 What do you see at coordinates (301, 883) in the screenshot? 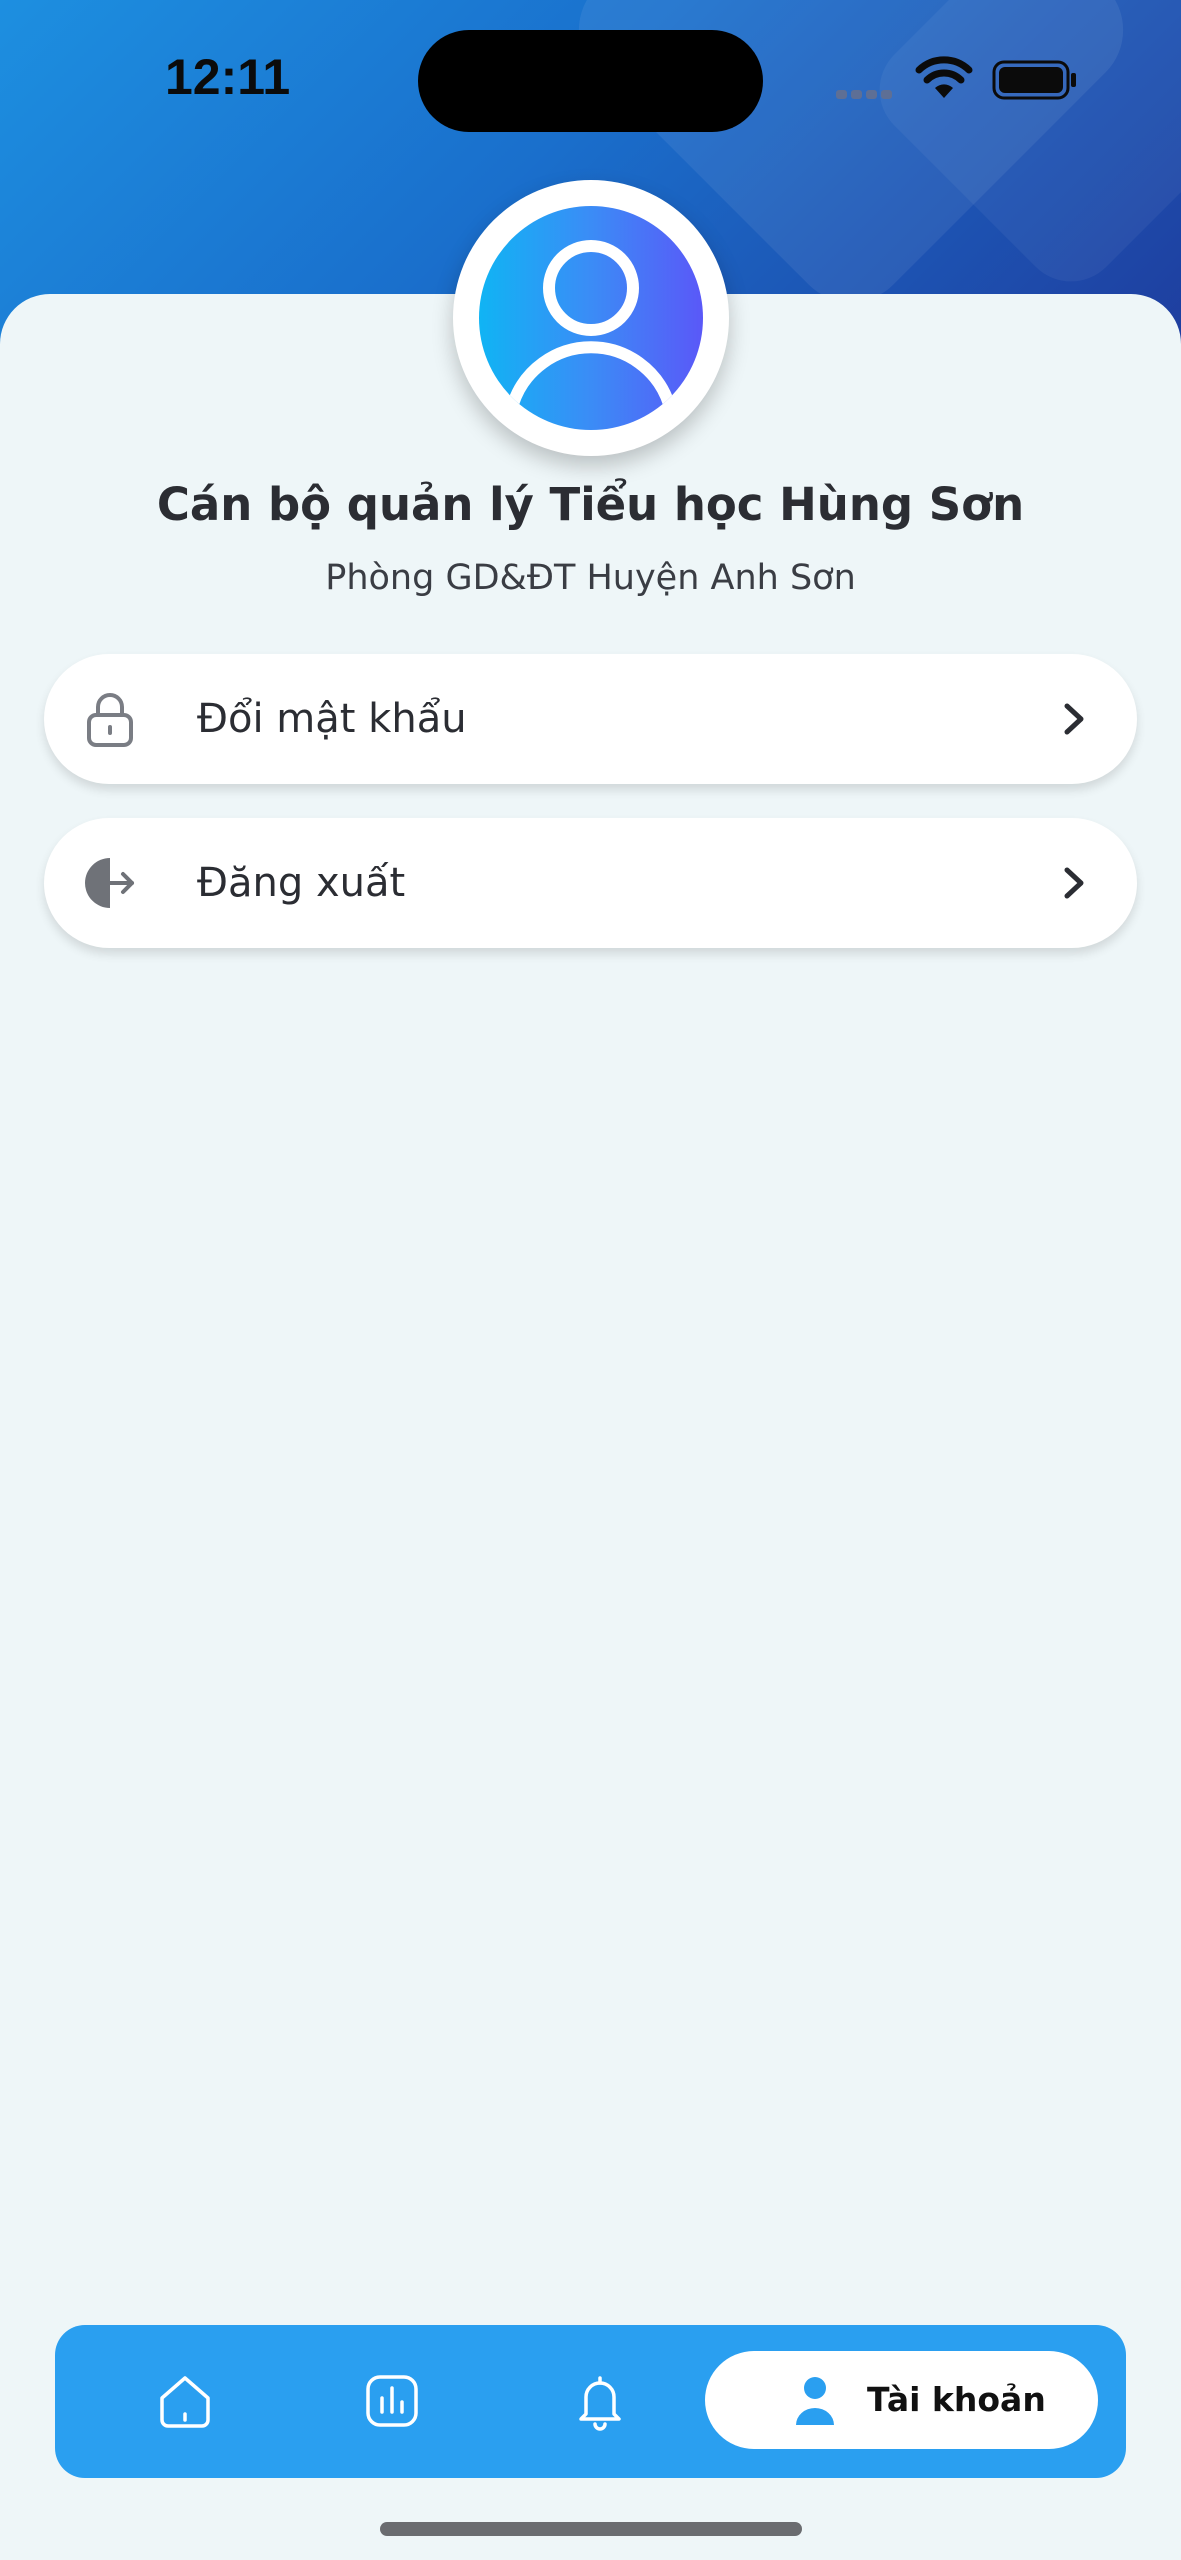
I see `logout-label: Đăng xuất` at bounding box center [301, 883].